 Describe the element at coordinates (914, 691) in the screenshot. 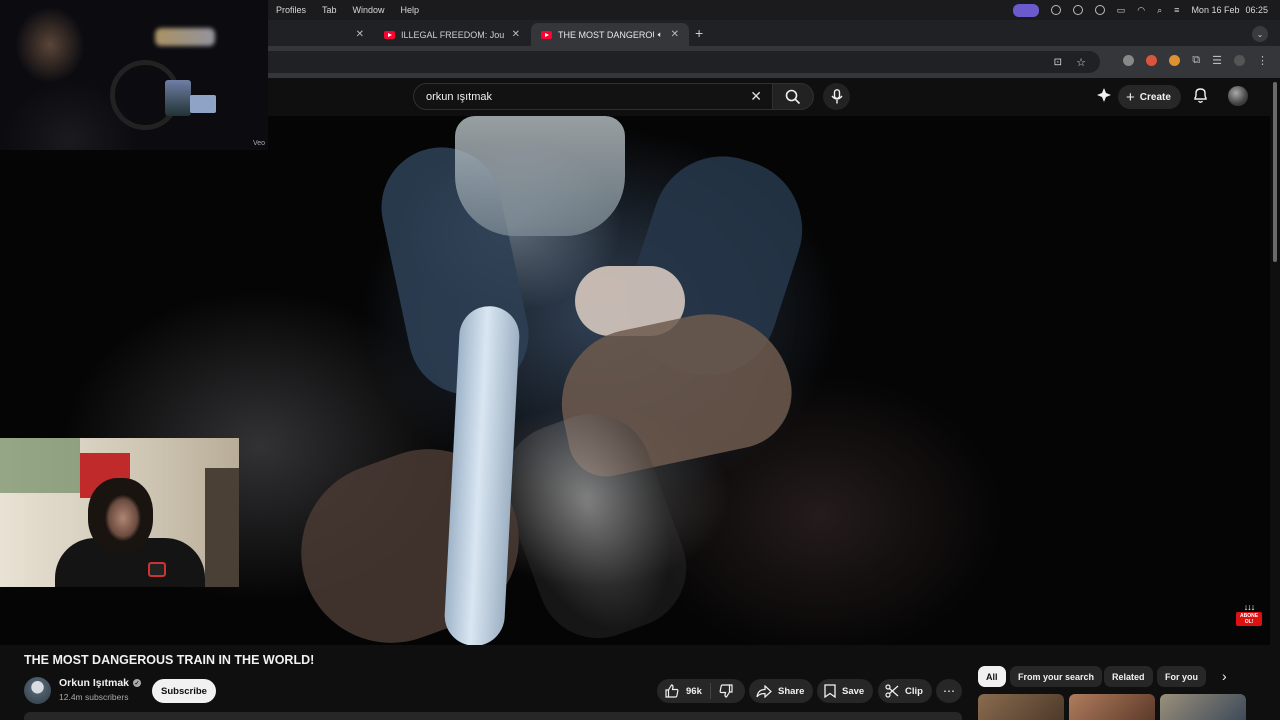

I see `clip-label: Clip` at that location.